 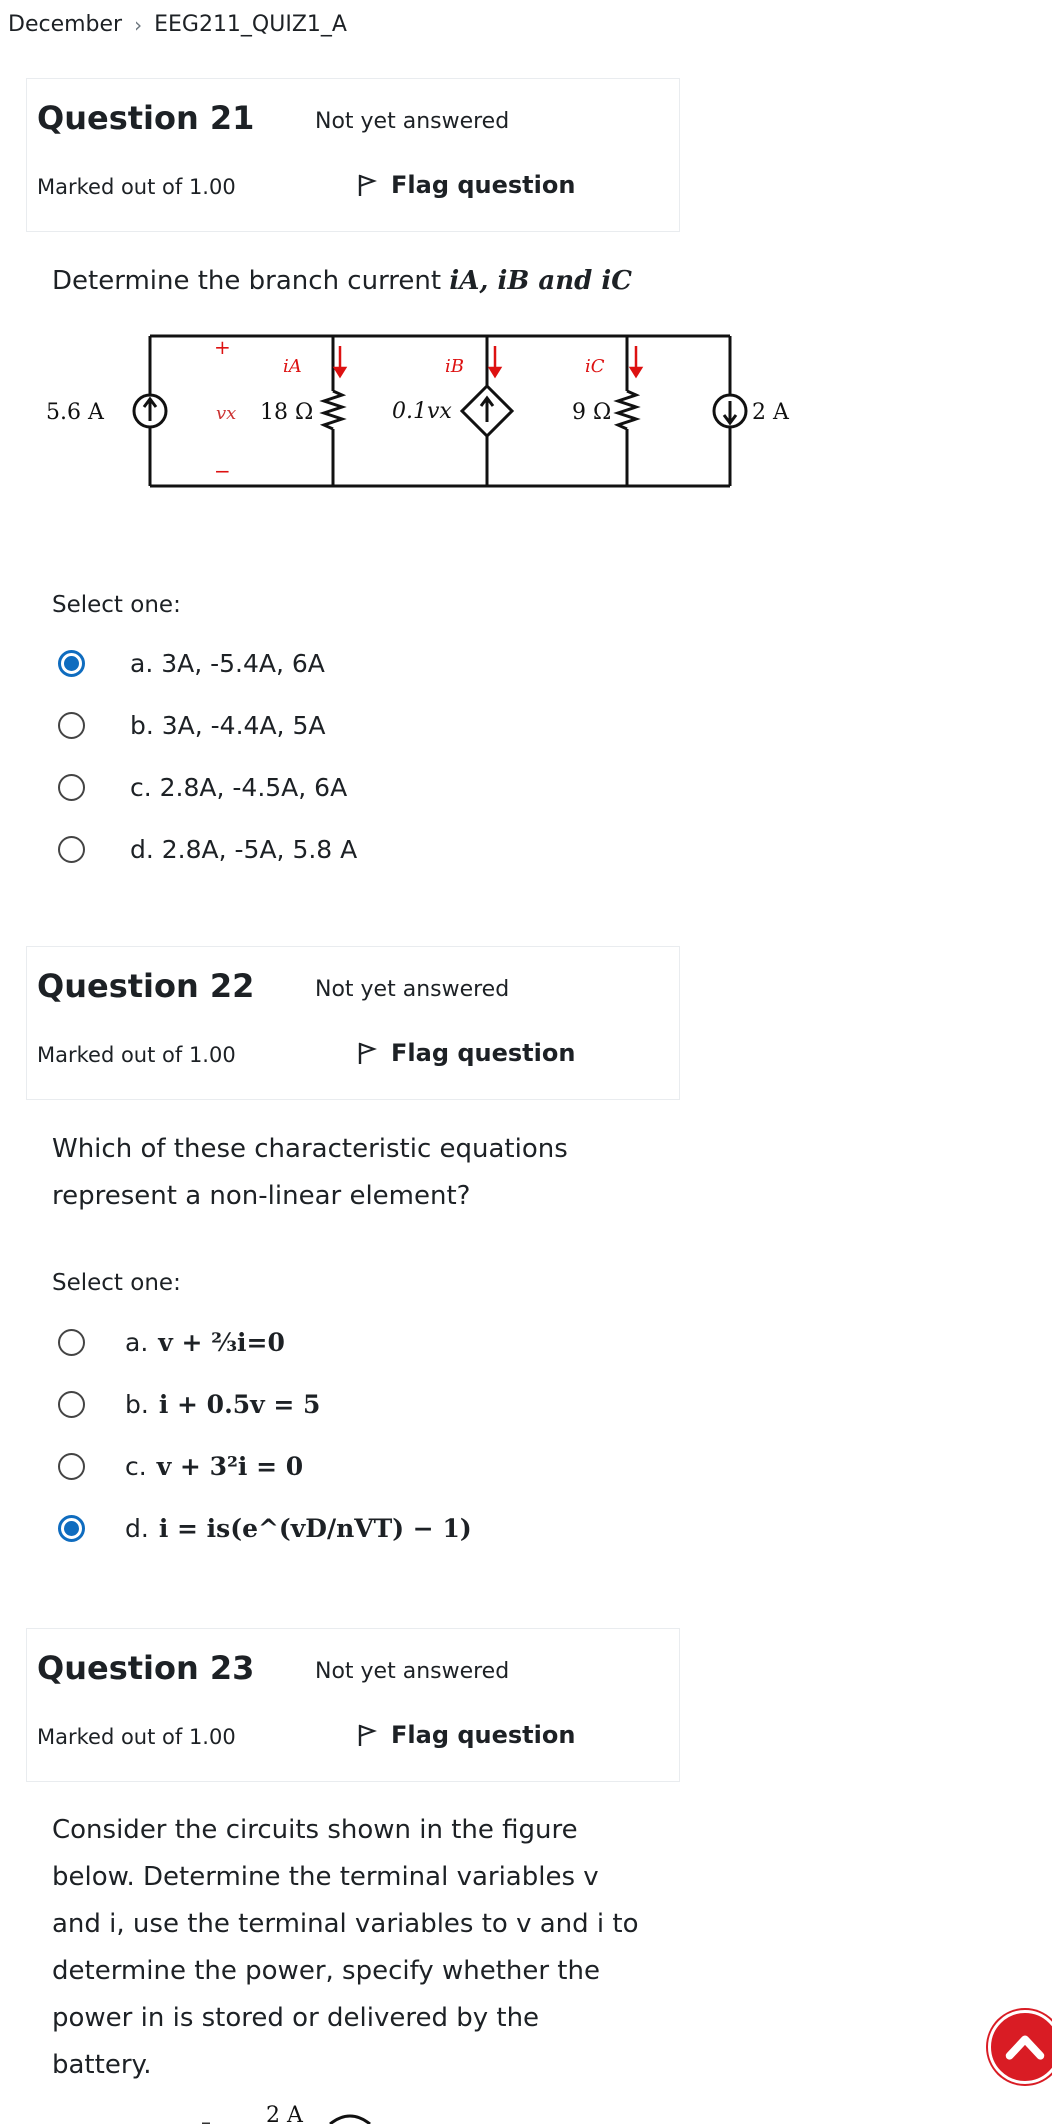 What do you see at coordinates (591, 412) in the screenshot?
I see `r2-label: 9 Ω` at bounding box center [591, 412].